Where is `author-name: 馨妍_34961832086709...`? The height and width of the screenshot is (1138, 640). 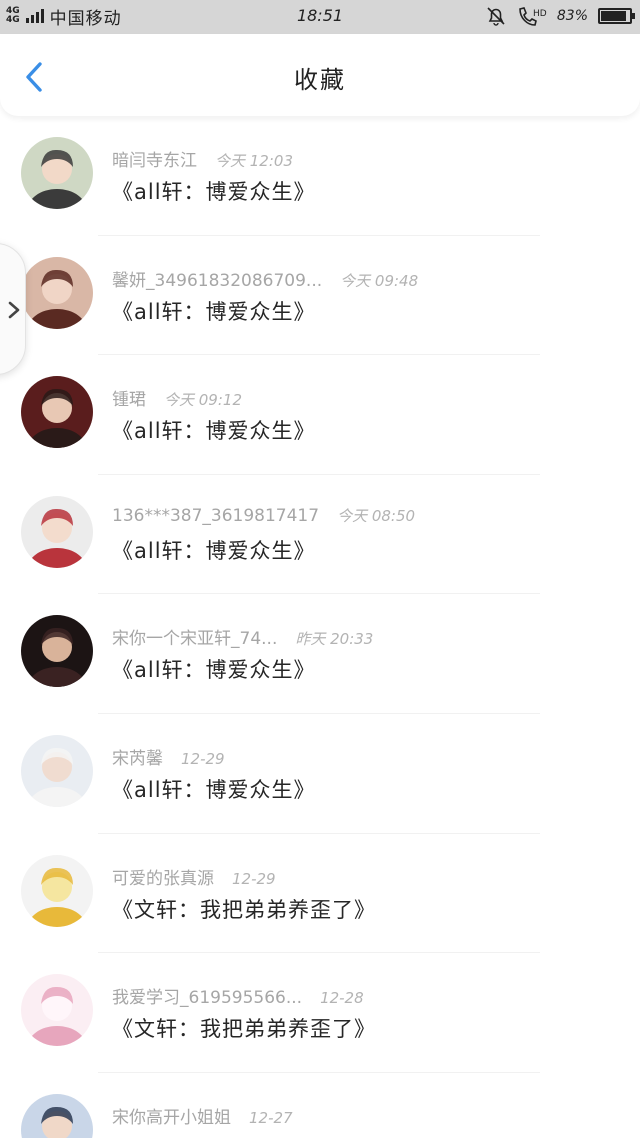 author-name: 馨妍_34961832086709... is located at coordinates (217, 280).